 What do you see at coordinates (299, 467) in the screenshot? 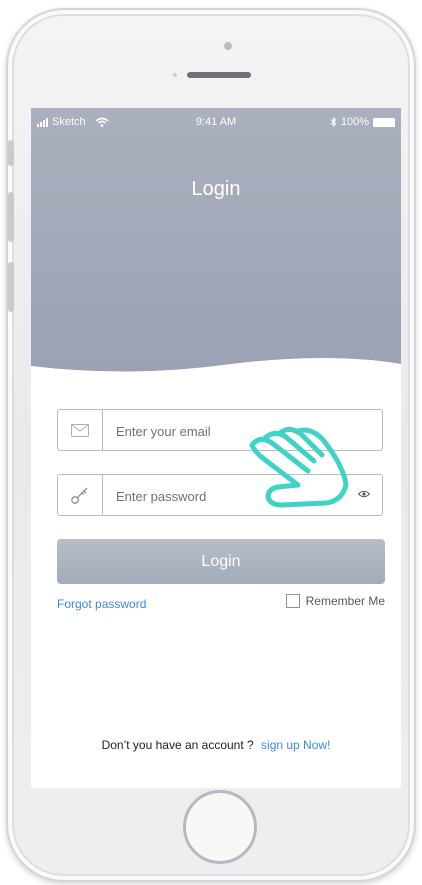
I see `tap-hand-icon` at bounding box center [299, 467].